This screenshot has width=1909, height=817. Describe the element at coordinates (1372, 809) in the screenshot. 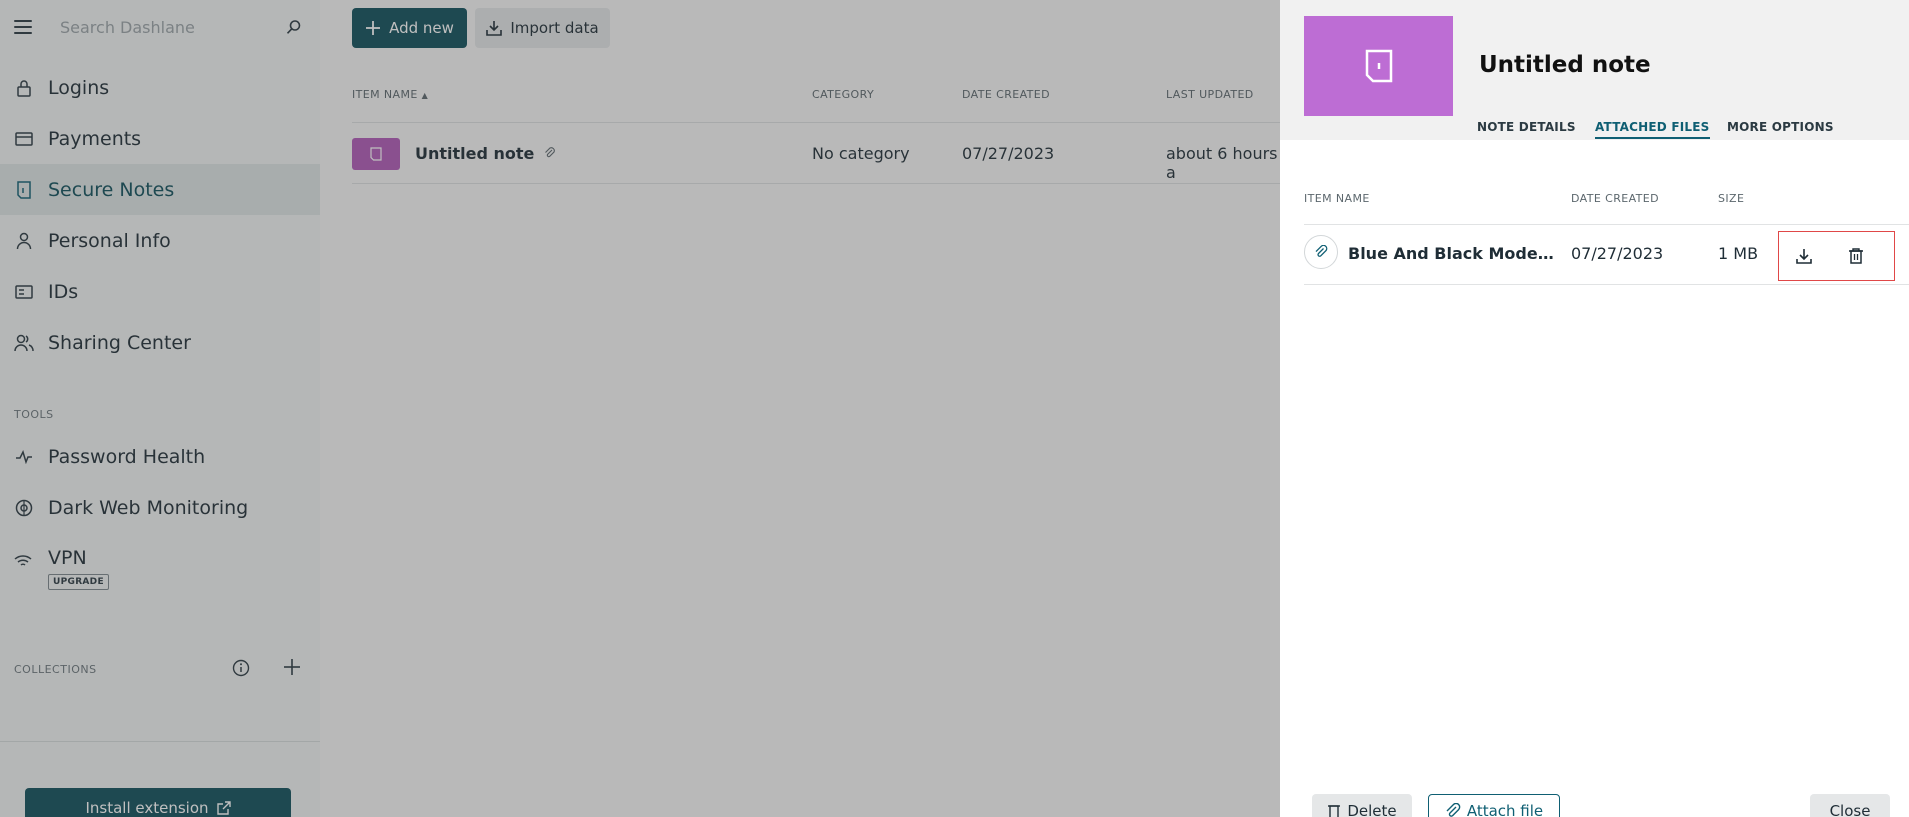

I see `delete-note-label: Delete` at that location.